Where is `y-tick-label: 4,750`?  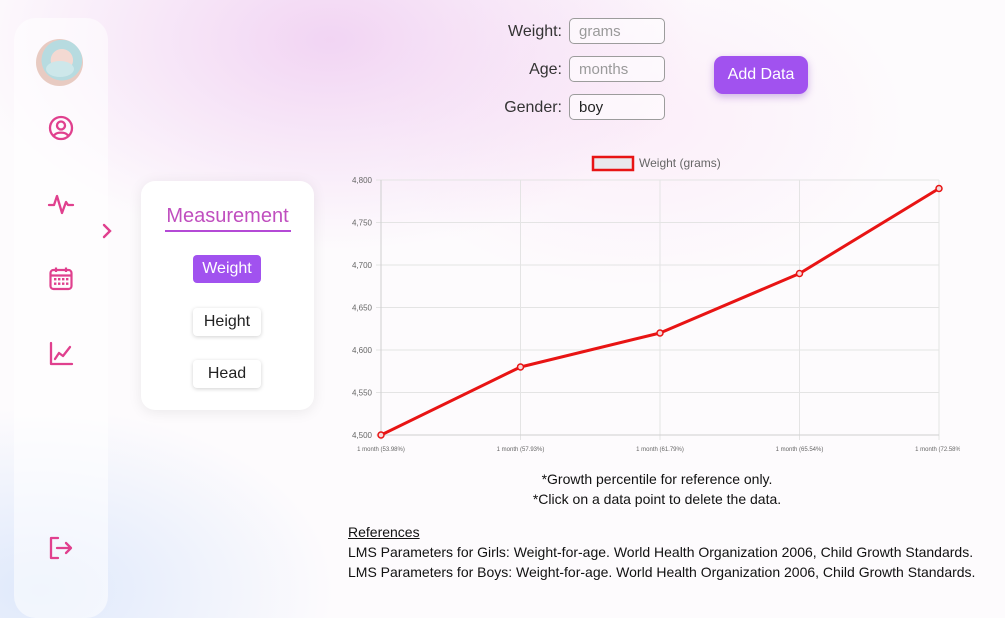 y-tick-label: 4,750 is located at coordinates (362, 223).